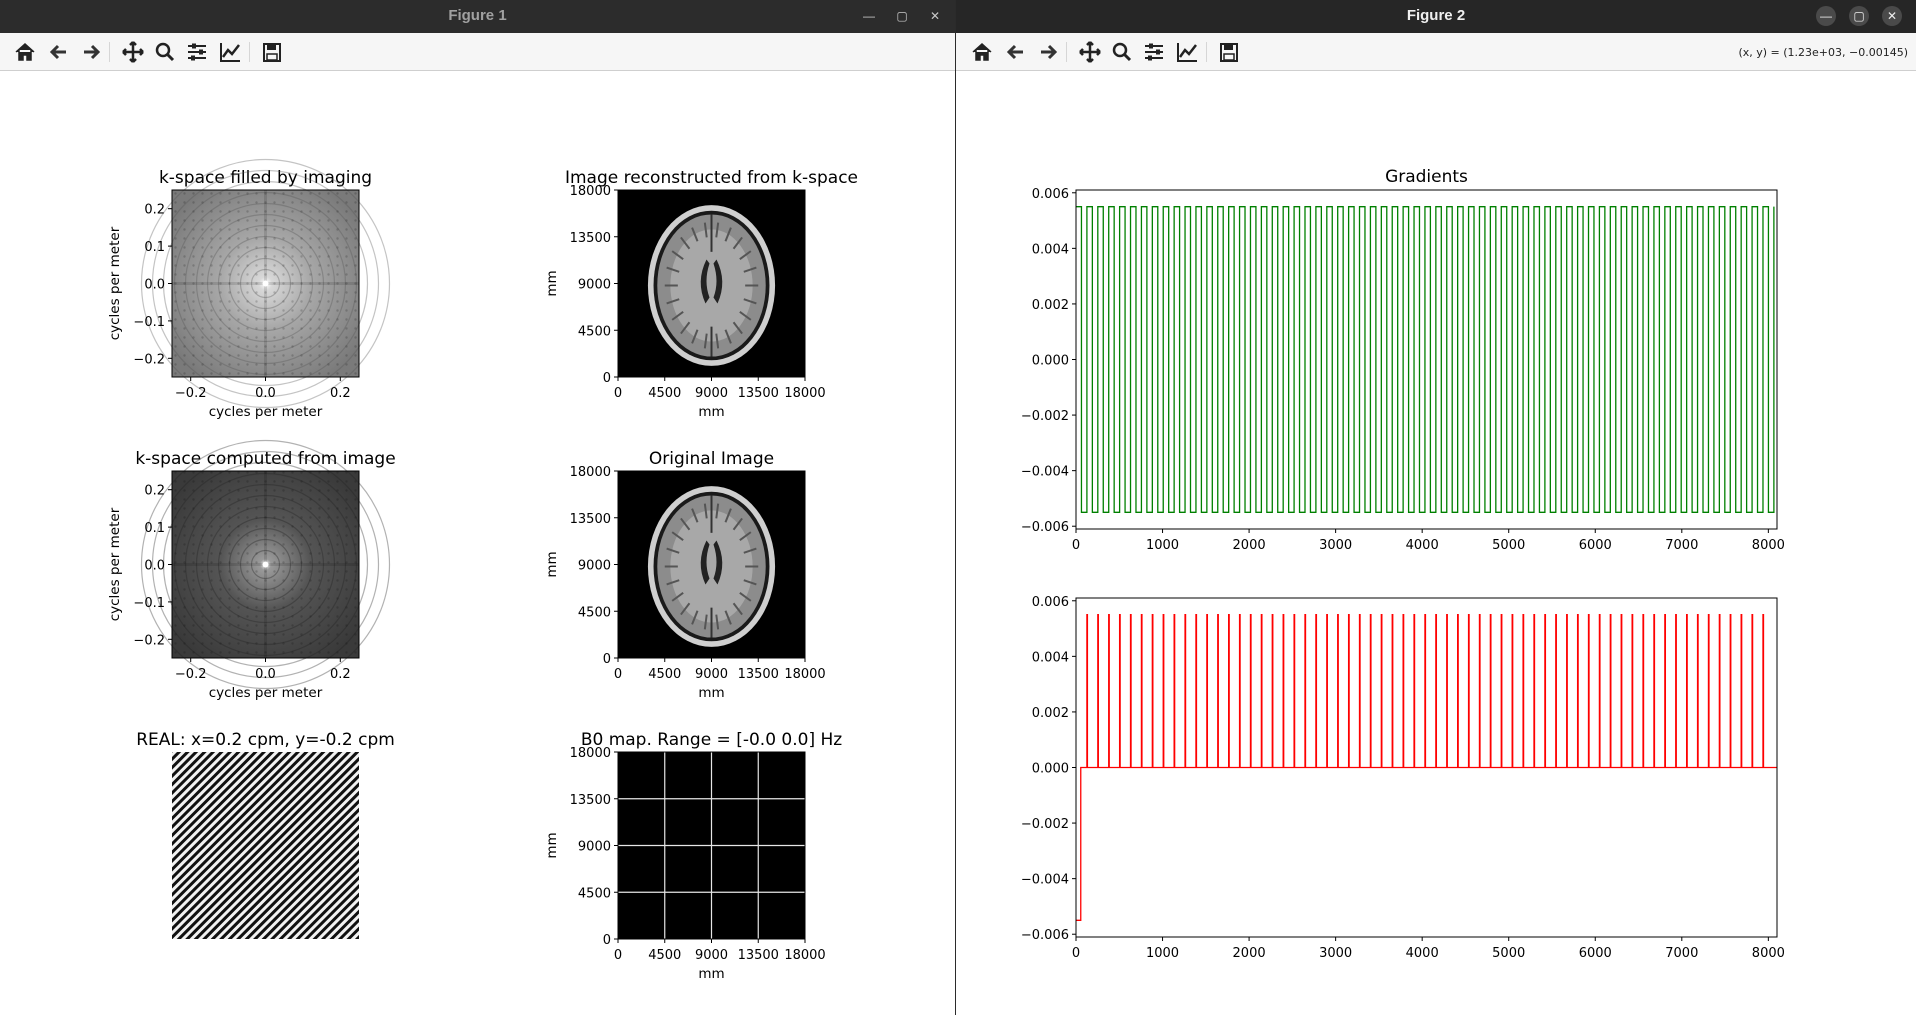  I want to click on y-tick-label: −0.006, so click(1045, 935).